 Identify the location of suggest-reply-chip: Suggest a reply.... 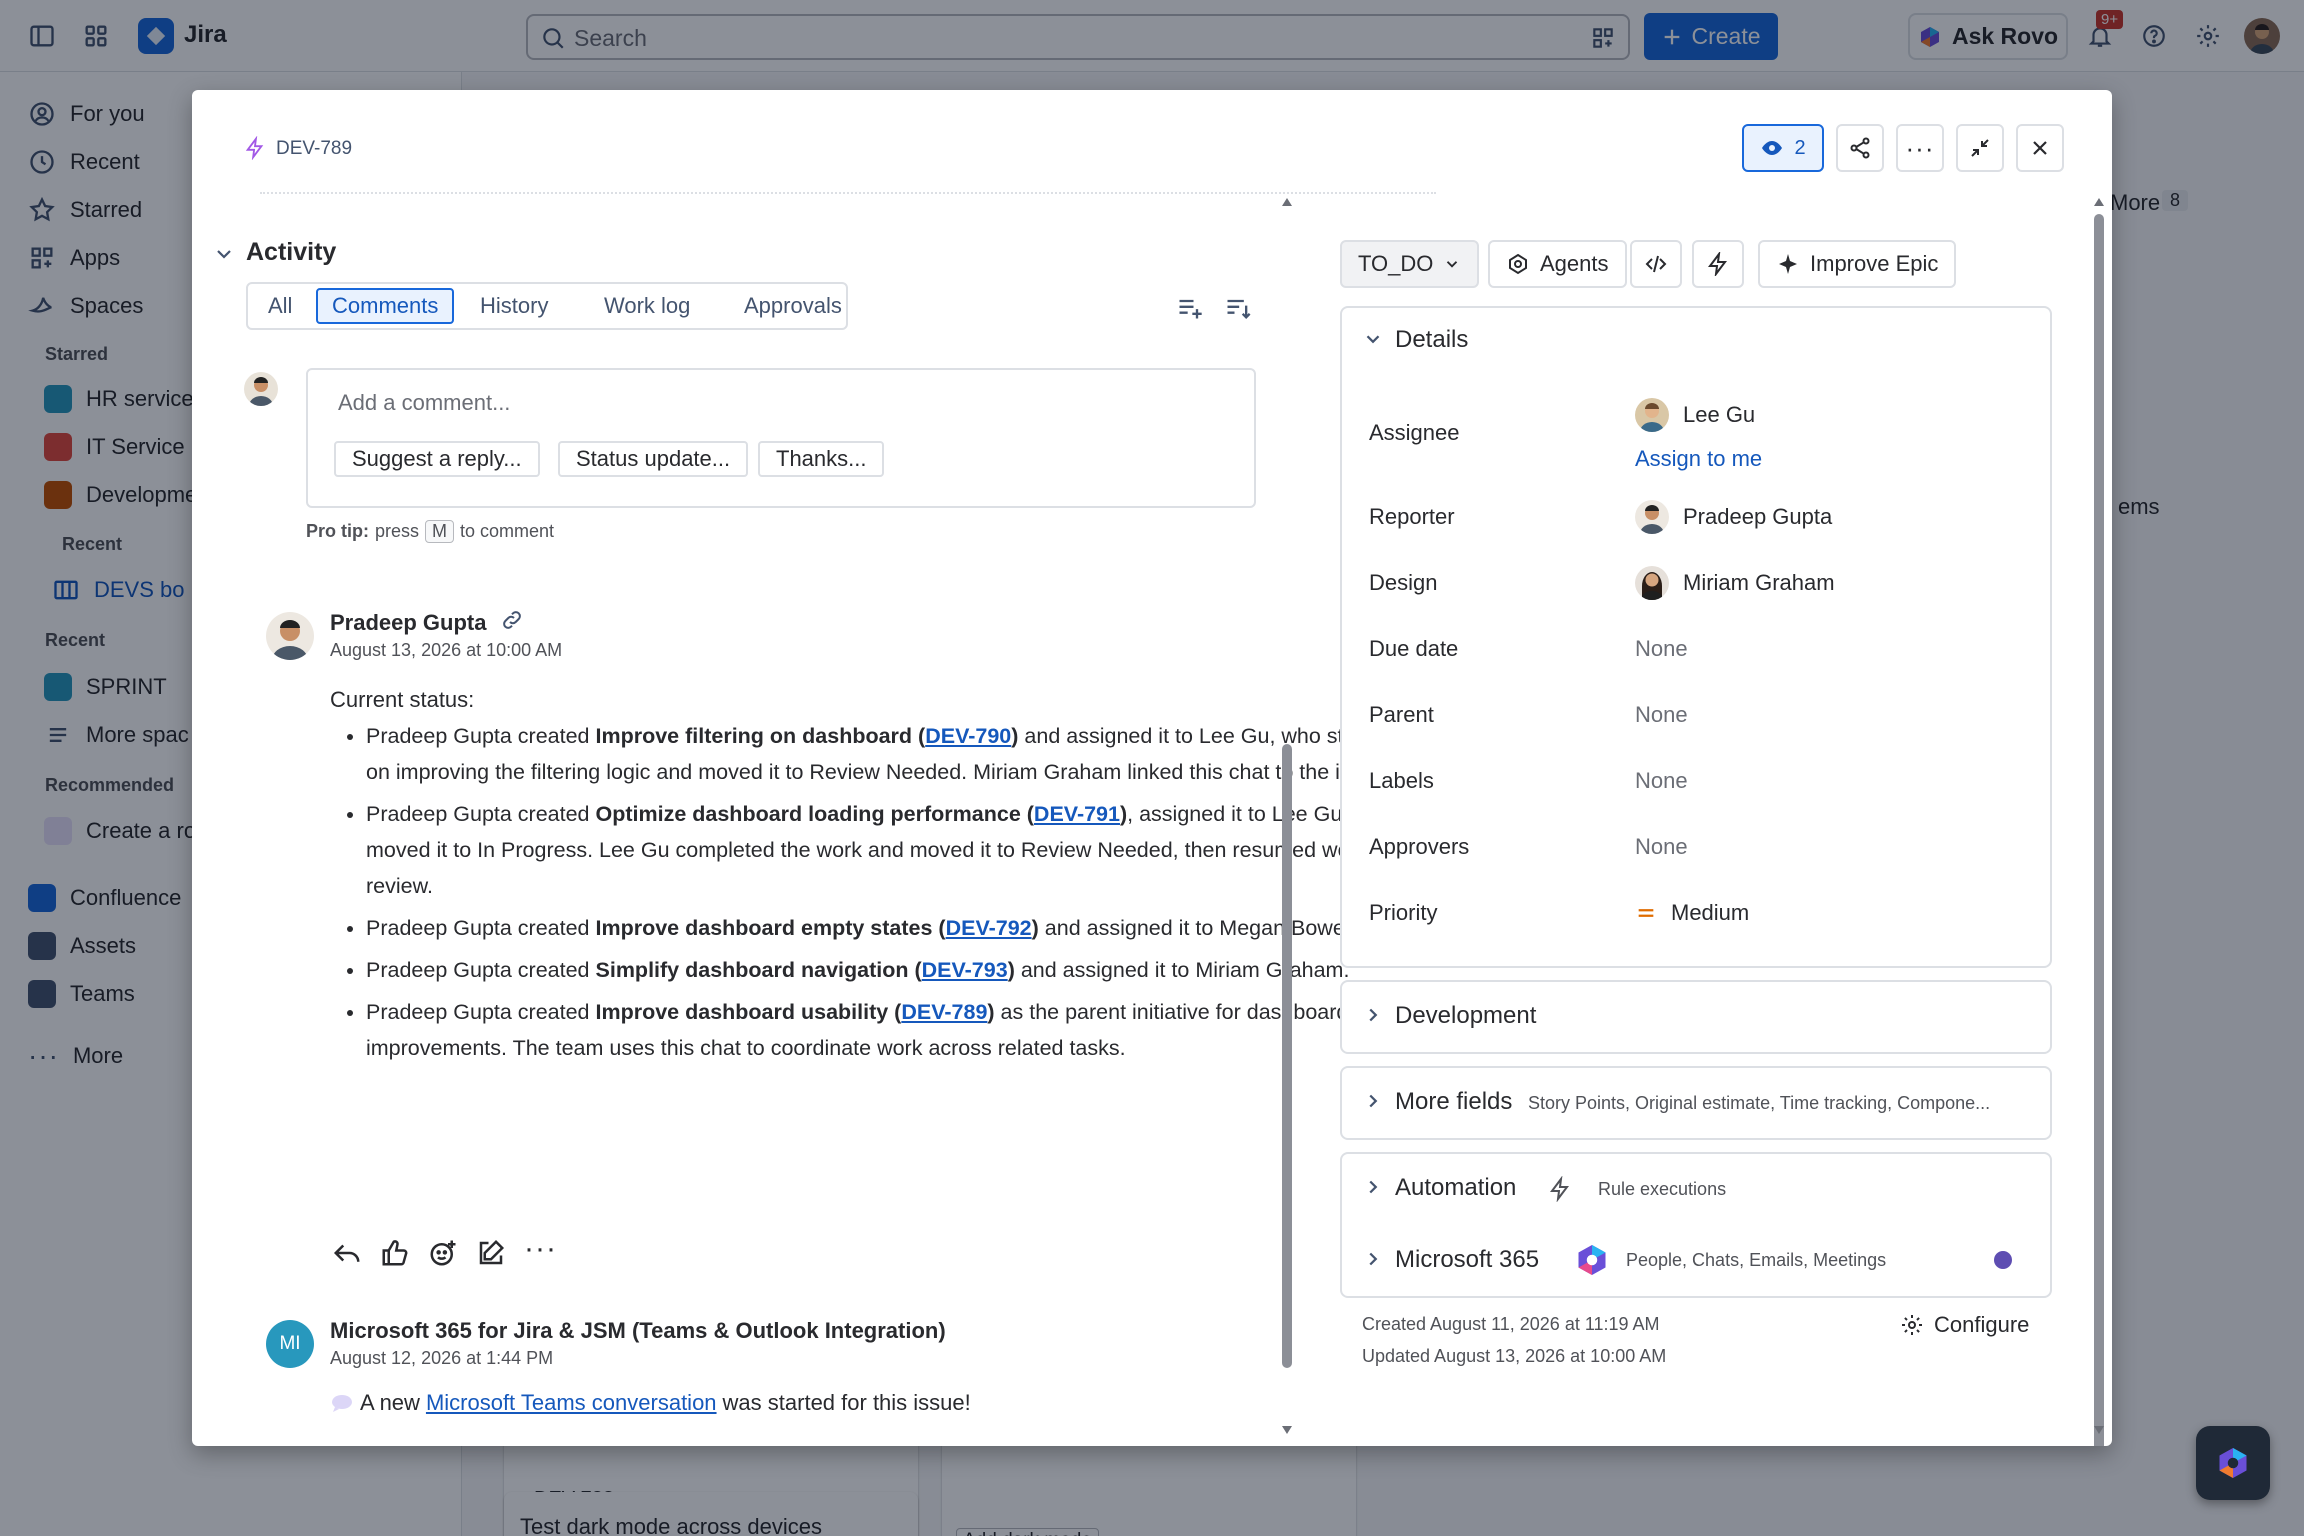
(437, 459).